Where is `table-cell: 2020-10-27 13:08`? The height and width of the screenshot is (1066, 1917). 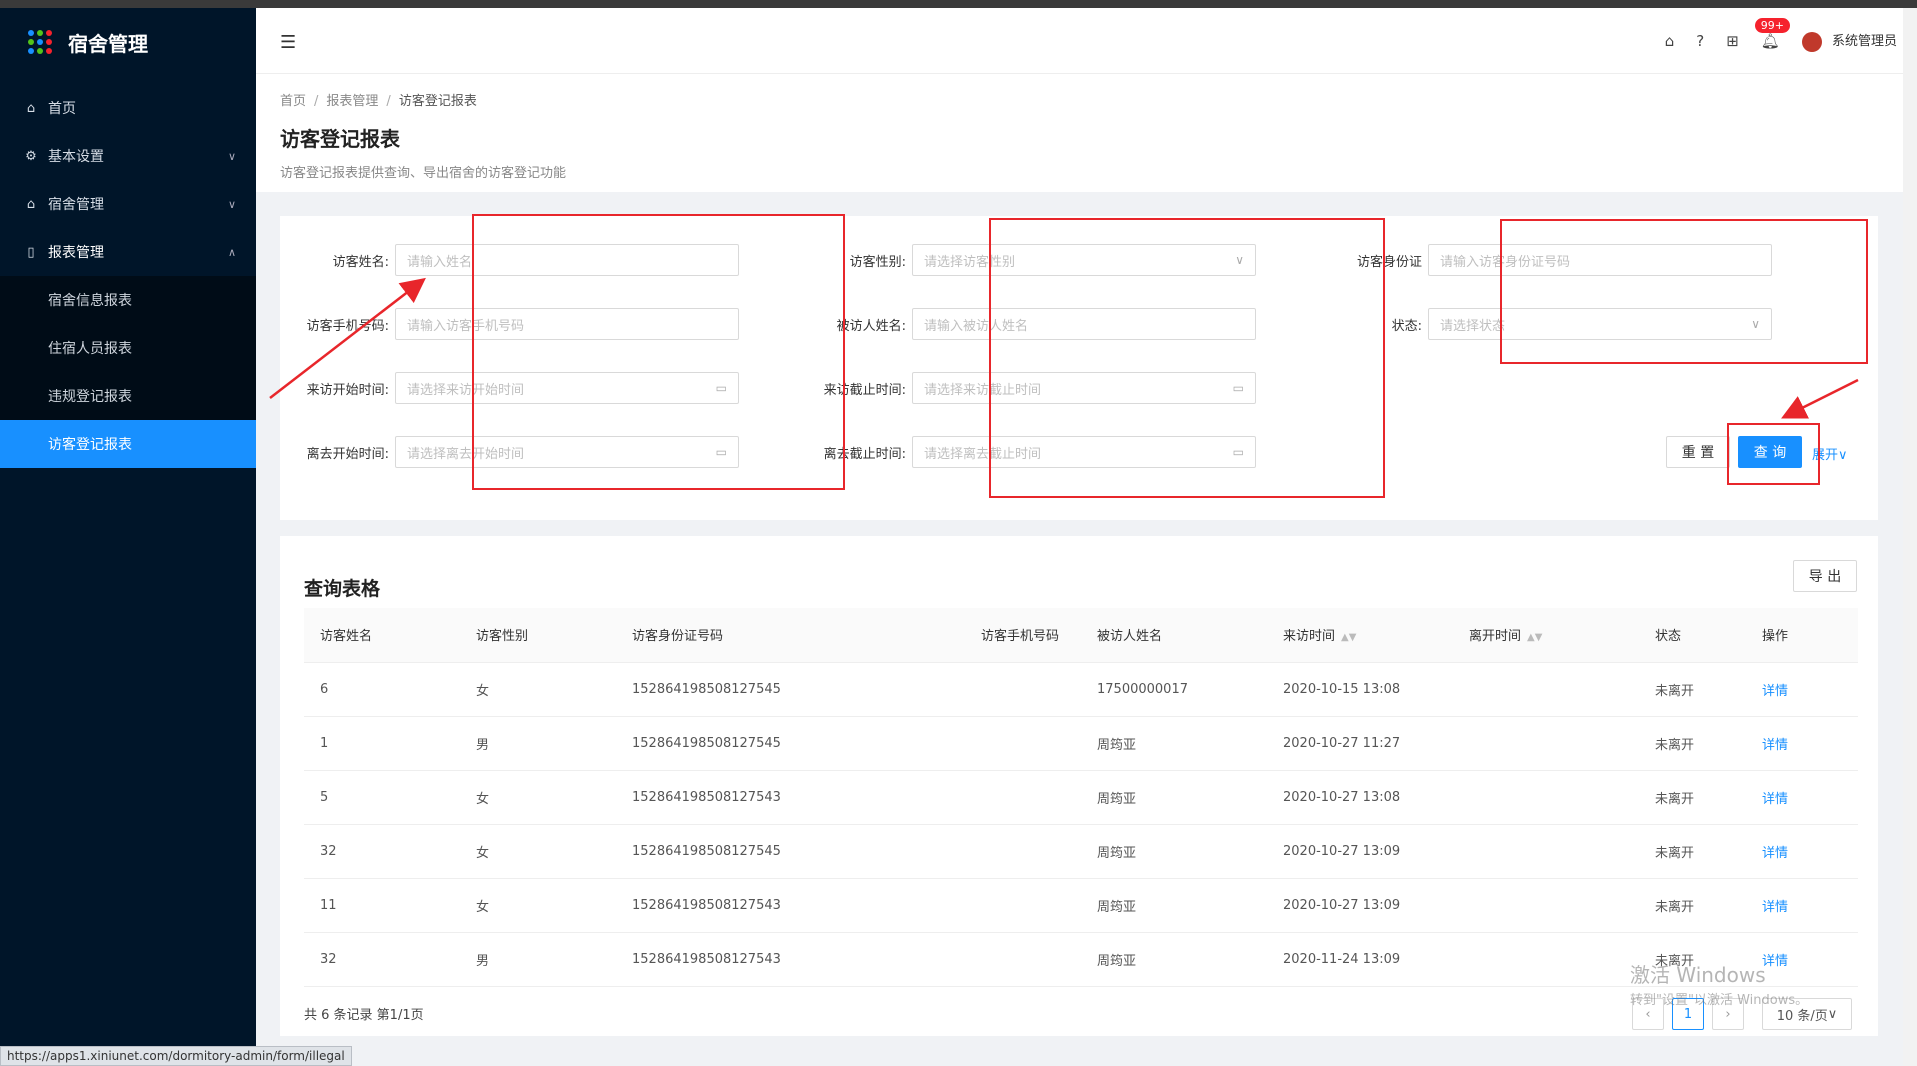
table-cell: 2020-10-27 13:08 is located at coordinates (1360, 797).